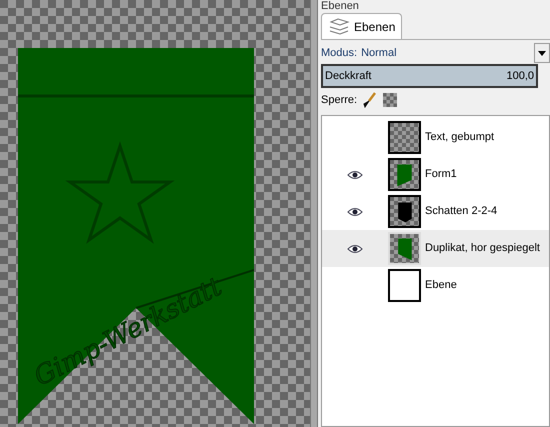 Image resolution: width=550 pixels, height=427 pixels. I want to click on mode-label: Modus:, so click(339, 53).